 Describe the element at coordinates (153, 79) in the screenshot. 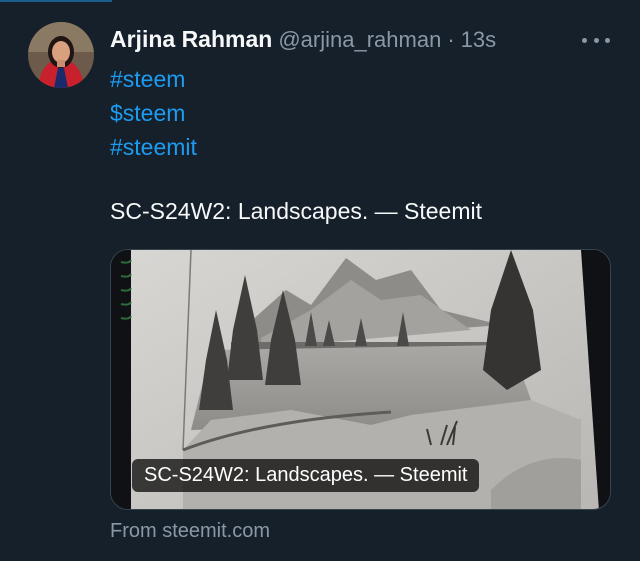

I see `hashtag-steem: #steem` at that location.